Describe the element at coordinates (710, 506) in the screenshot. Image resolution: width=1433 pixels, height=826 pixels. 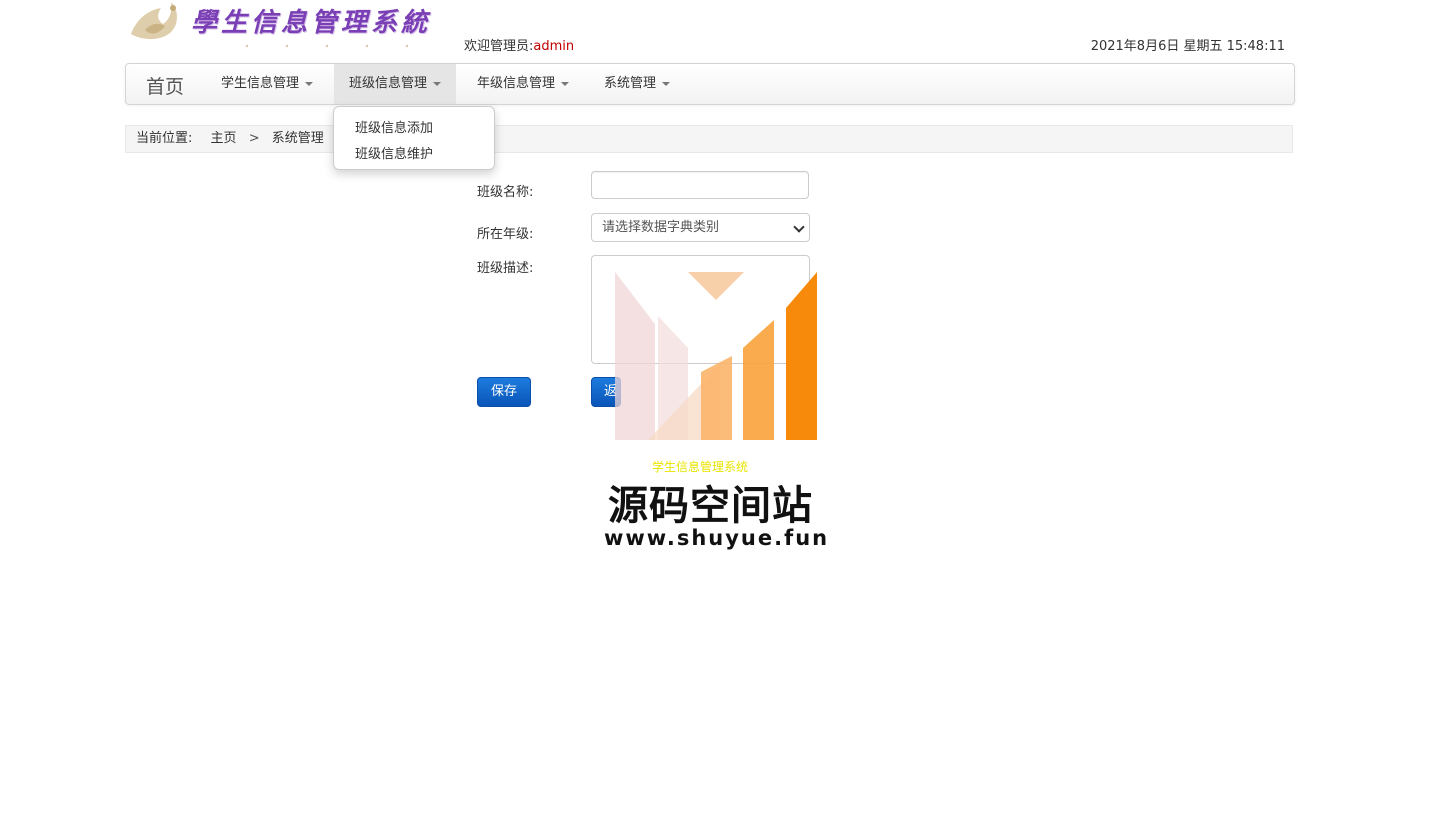
I see `watermark-title: 源码空间站` at that location.